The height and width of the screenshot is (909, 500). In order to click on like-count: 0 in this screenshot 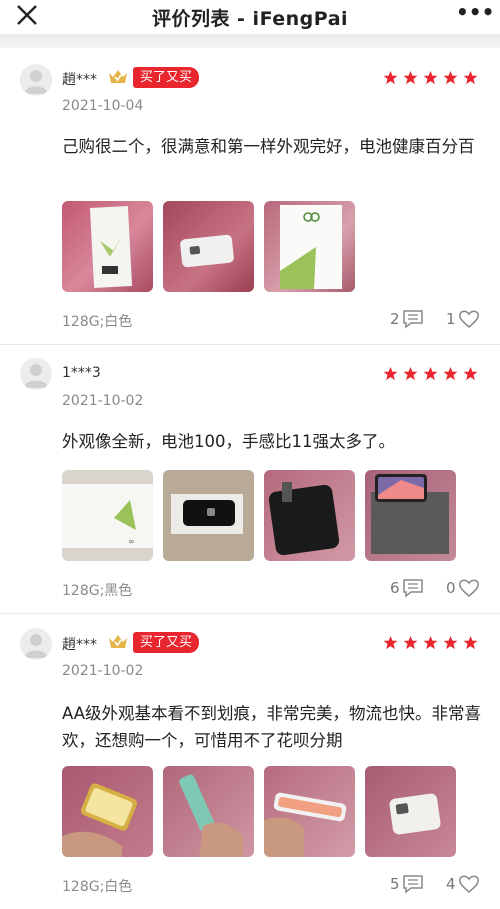, I will do `click(451, 588)`.